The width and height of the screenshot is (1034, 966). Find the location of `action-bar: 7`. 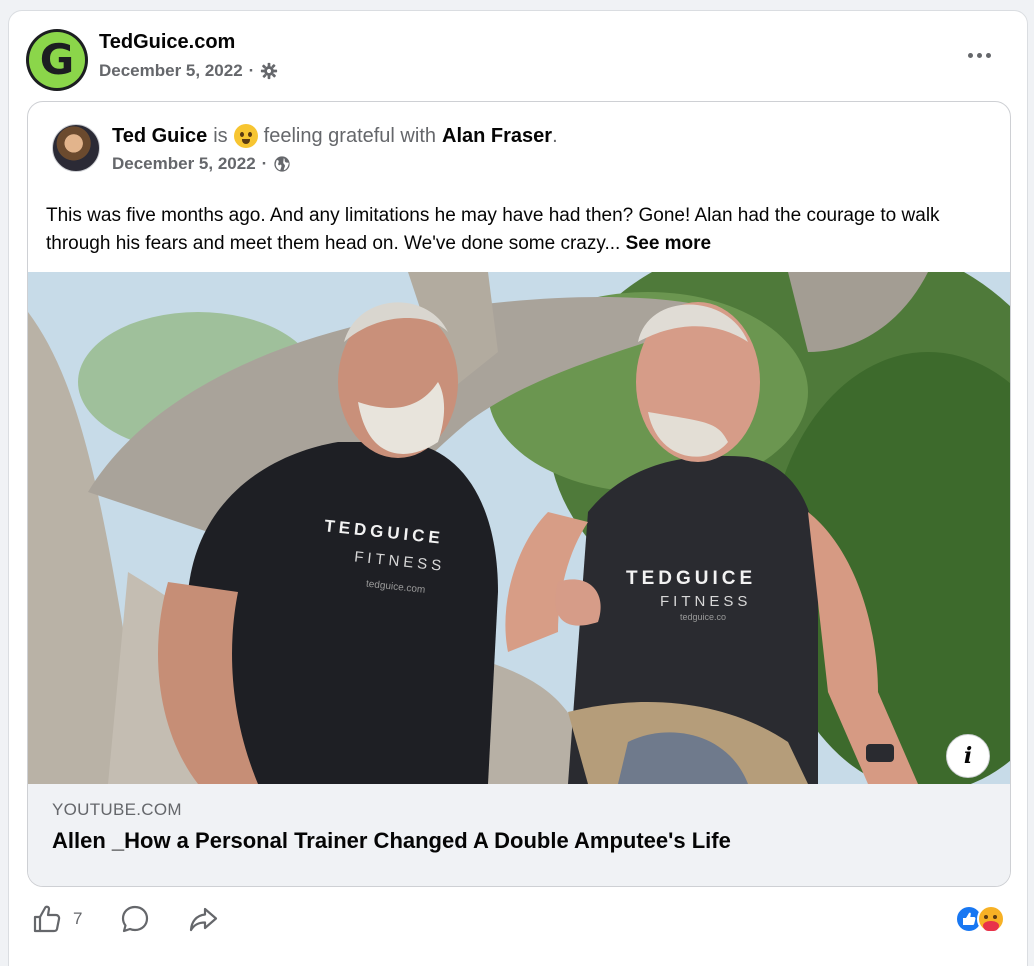

action-bar: 7 is located at coordinates (519, 919).